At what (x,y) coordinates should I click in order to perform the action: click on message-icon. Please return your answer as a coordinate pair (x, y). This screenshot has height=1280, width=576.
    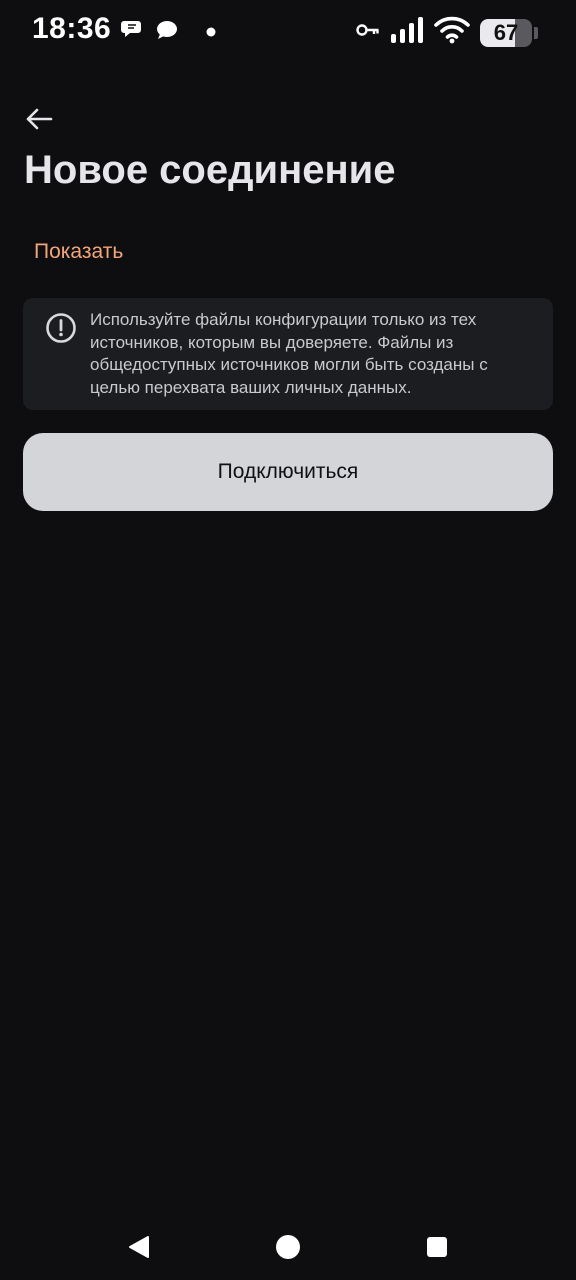
    Looking at the image, I should click on (167, 32).